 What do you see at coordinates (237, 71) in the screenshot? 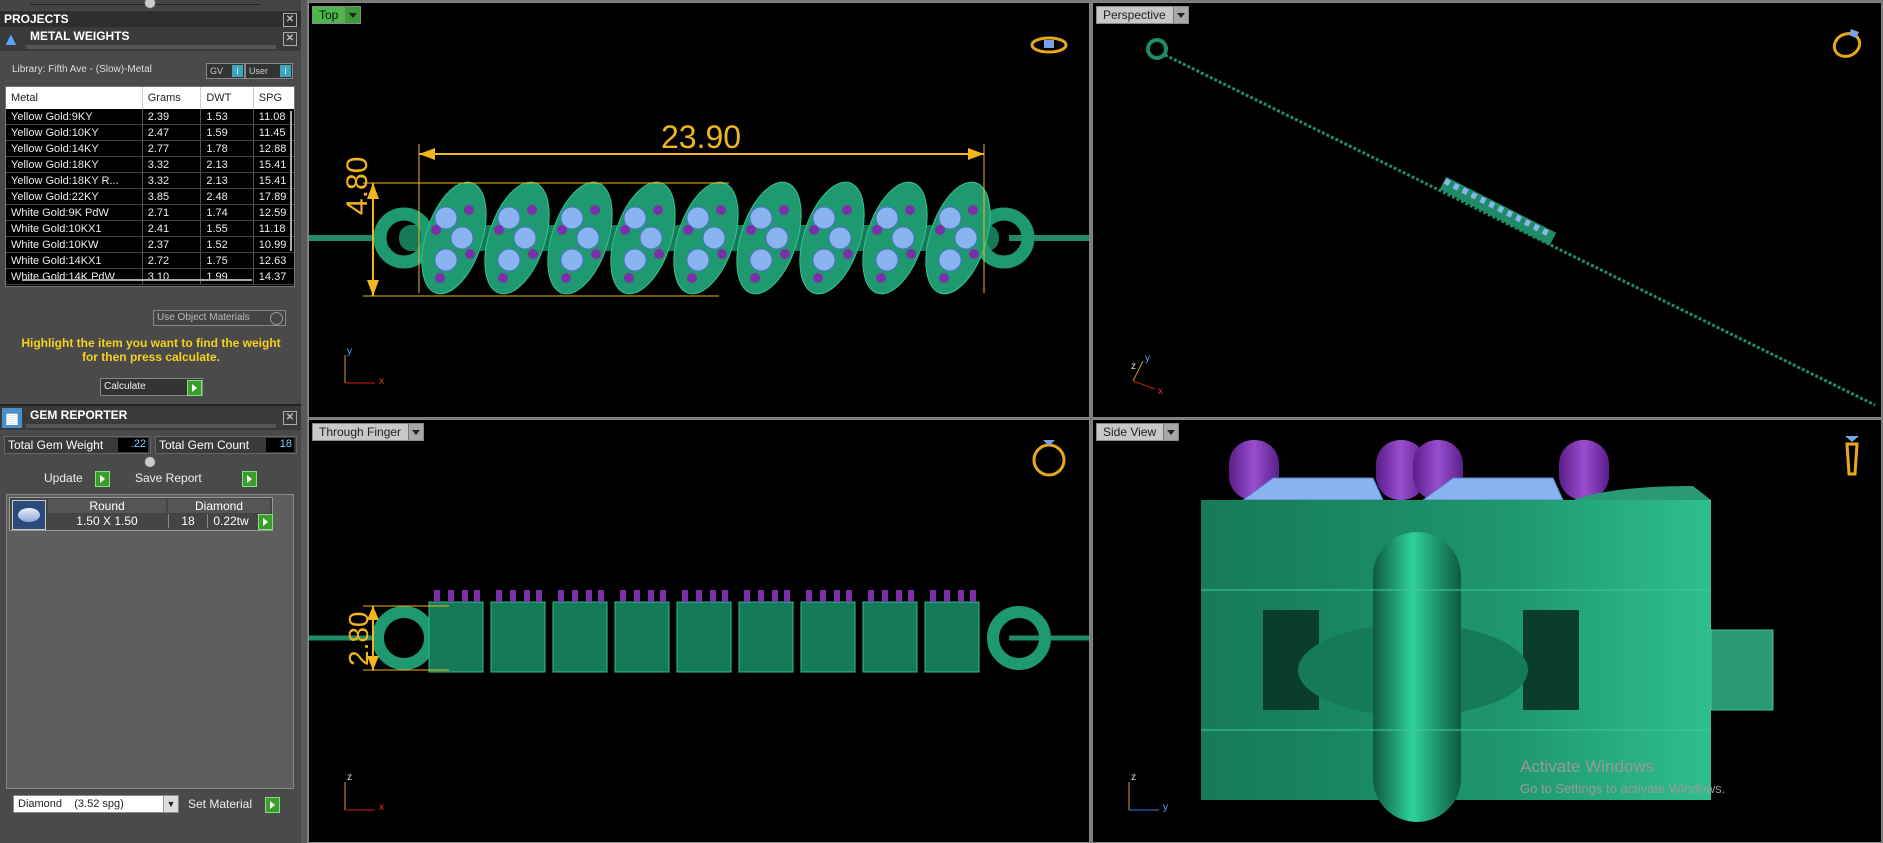
I see `gv-info-icon: i` at bounding box center [237, 71].